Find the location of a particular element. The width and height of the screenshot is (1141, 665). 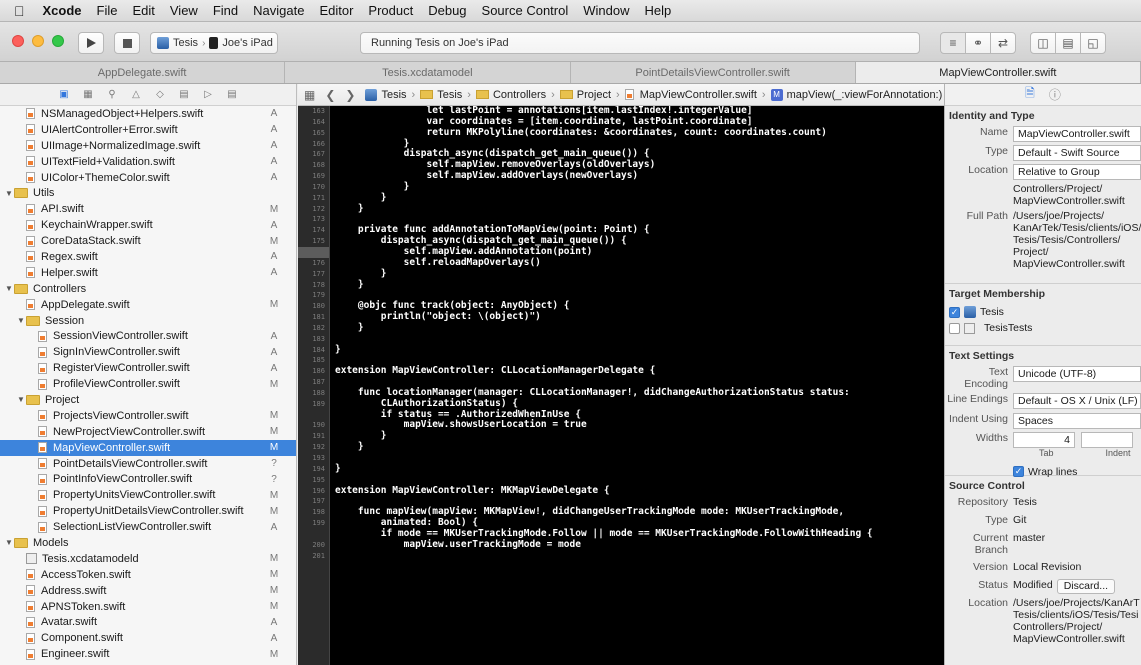

nav-file-3: UITextField+Validation.swift A is located at coordinates (148, 162).